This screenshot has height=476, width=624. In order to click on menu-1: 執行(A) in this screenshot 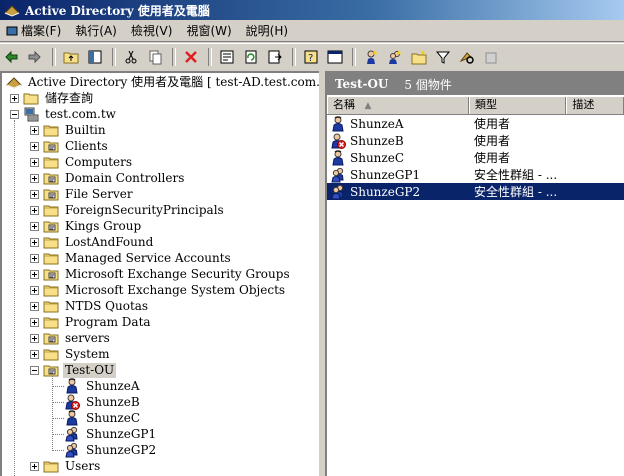, I will do `click(97, 31)`.